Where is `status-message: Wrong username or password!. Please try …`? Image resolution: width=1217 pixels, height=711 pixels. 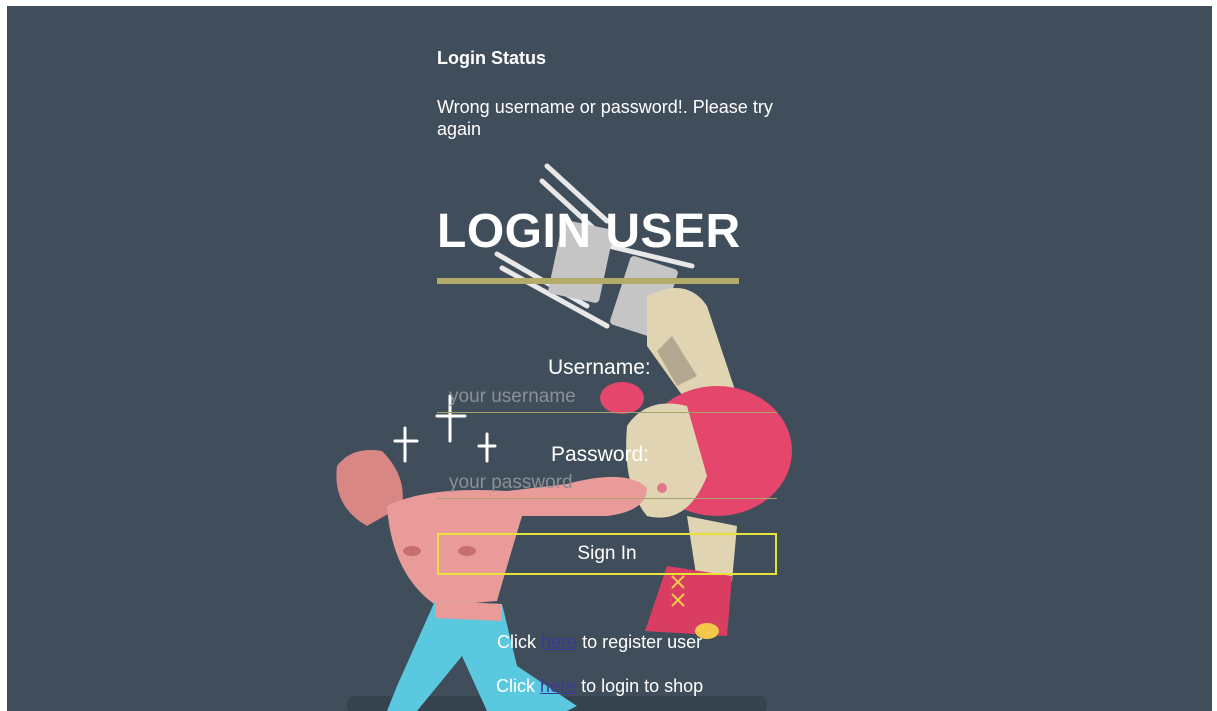
status-message: Wrong username or password!. Please try … is located at coordinates (605, 118).